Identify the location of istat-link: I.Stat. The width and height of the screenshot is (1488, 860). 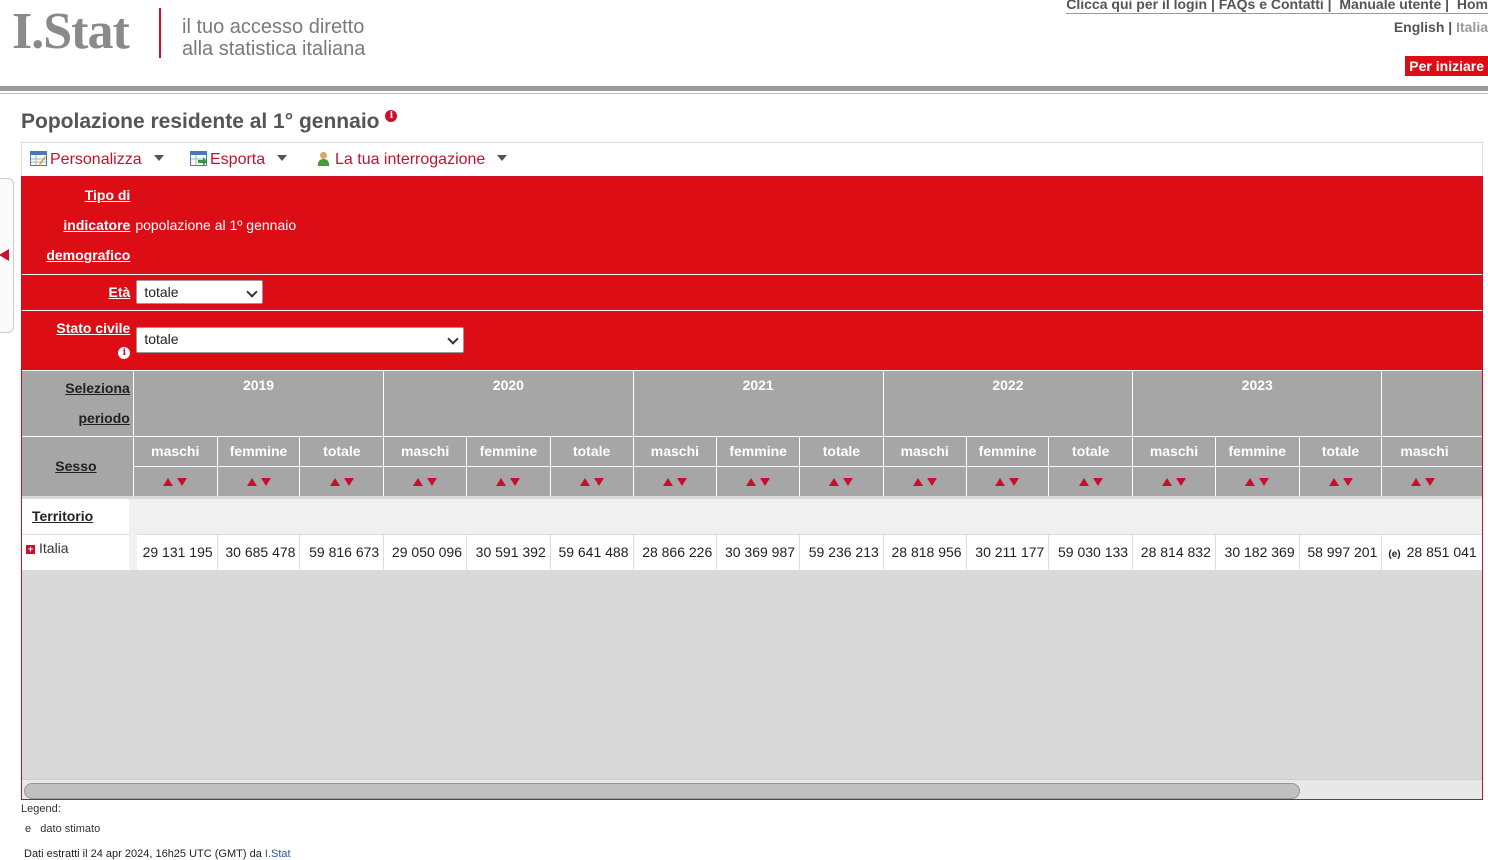
(278, 854).